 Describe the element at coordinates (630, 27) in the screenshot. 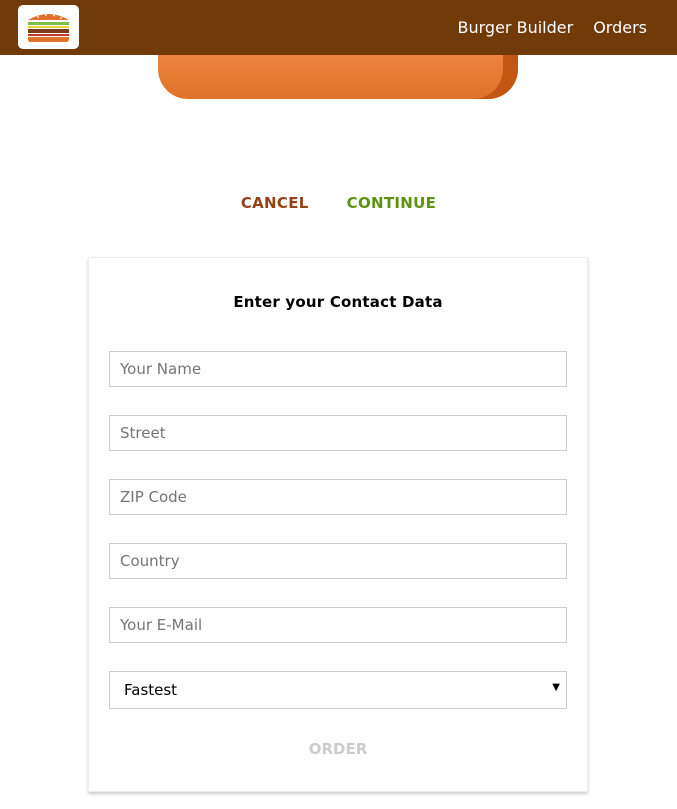

I see `nav-orders: Orders` at that location.